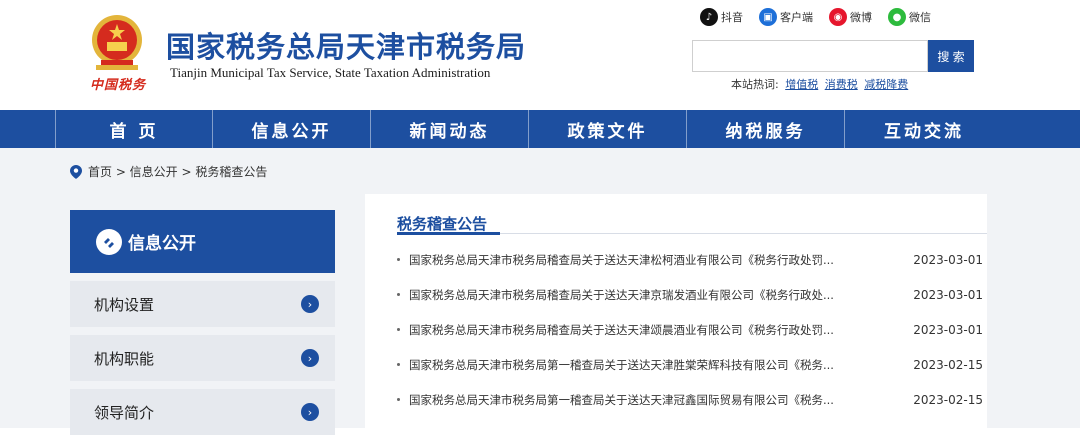 This screenshot has height=435, width=1080. Describe the element at coordinates (117, 42) in the screenshot. I see `national-emblem-icon` at that location.